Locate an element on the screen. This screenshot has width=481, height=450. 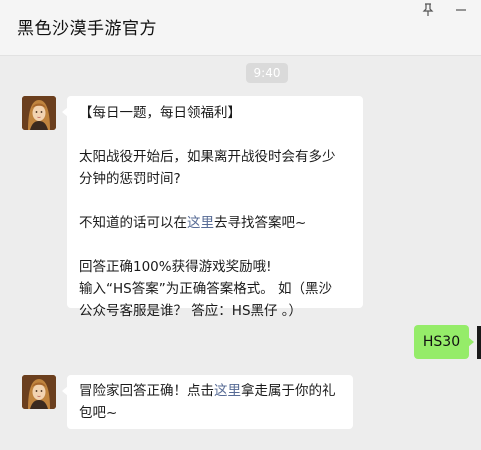
incoming-message-bubble: 冒险家回答正确！点击这里拿走属于你的礼 包吧~ is located at coordinates (207, 402).